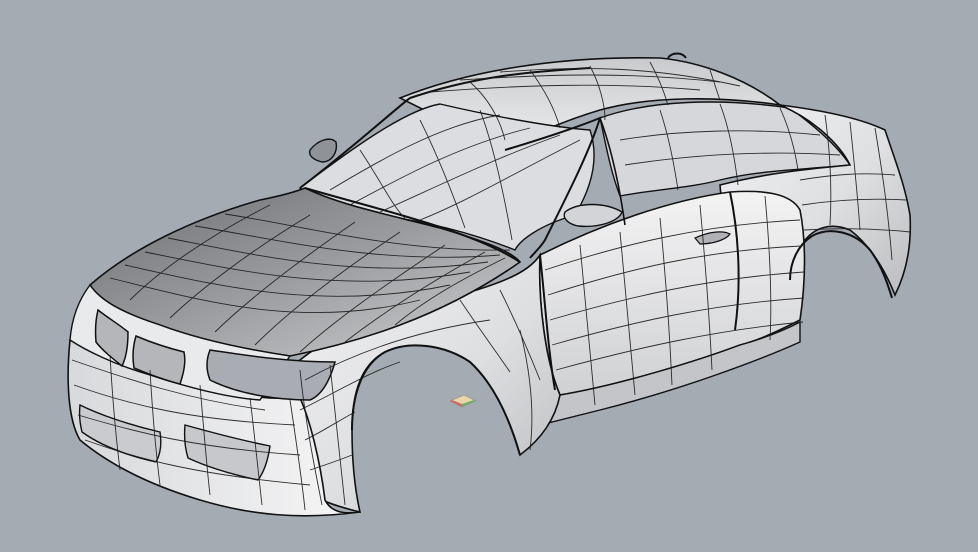  Describe the element at coordinates (677, 55) in the screenshot. I see `roof-antenna` at that location.